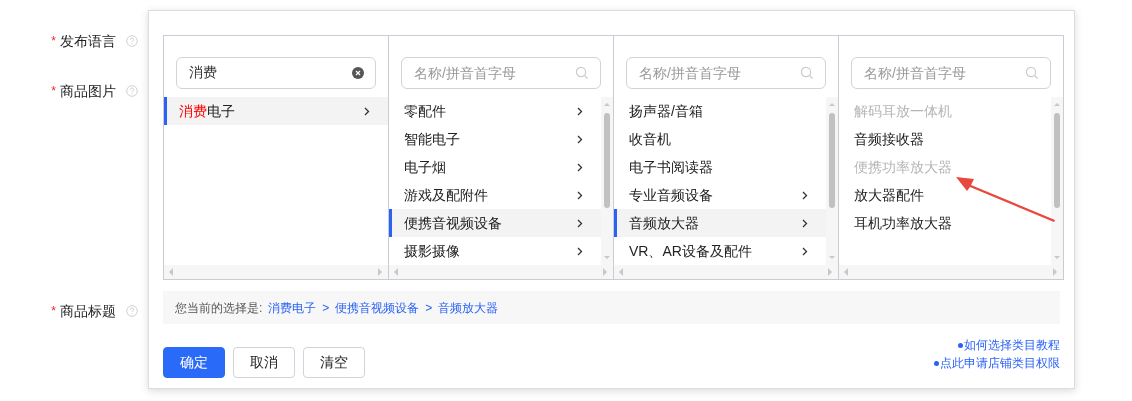 Image resolution: width=1132 pixels, height=401 pixels. I want to click on confirm-button: 确定, so click(194, 362).